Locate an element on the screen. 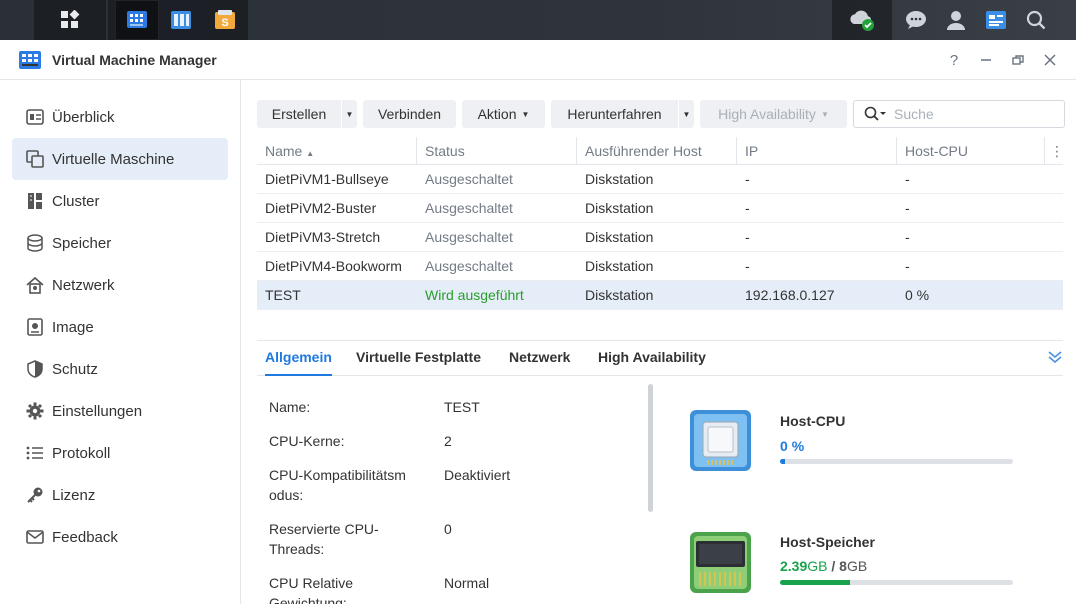 The image size is (1076, 604). package-center-icon: S is located at coordinates (225, 19).